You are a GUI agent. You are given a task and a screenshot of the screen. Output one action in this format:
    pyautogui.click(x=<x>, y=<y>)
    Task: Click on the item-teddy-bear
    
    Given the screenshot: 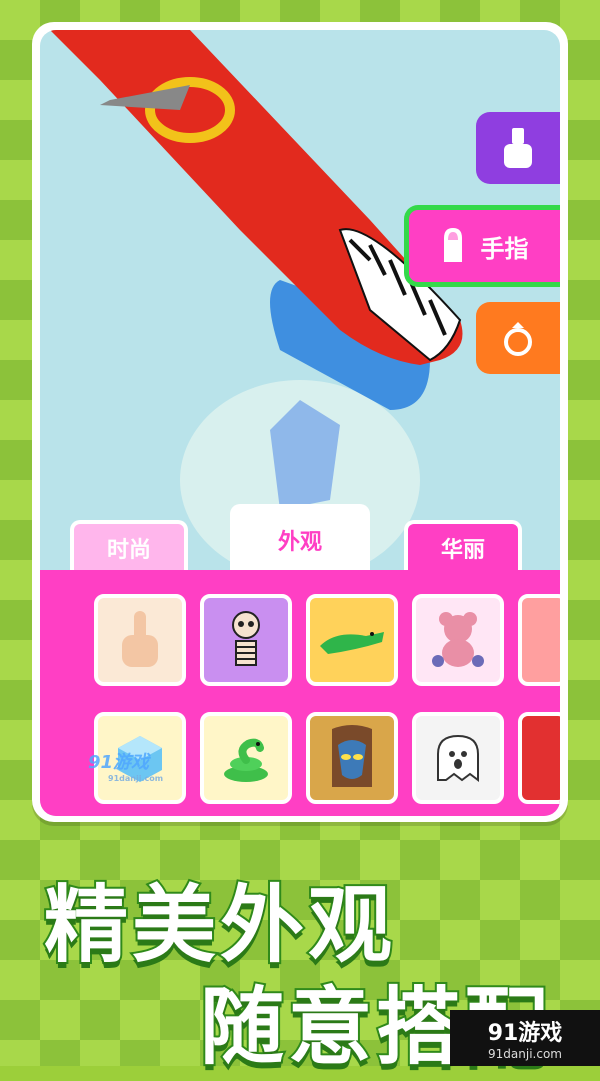 What is the action you would take?
    pyautogui.click(x=458, y=640)
    